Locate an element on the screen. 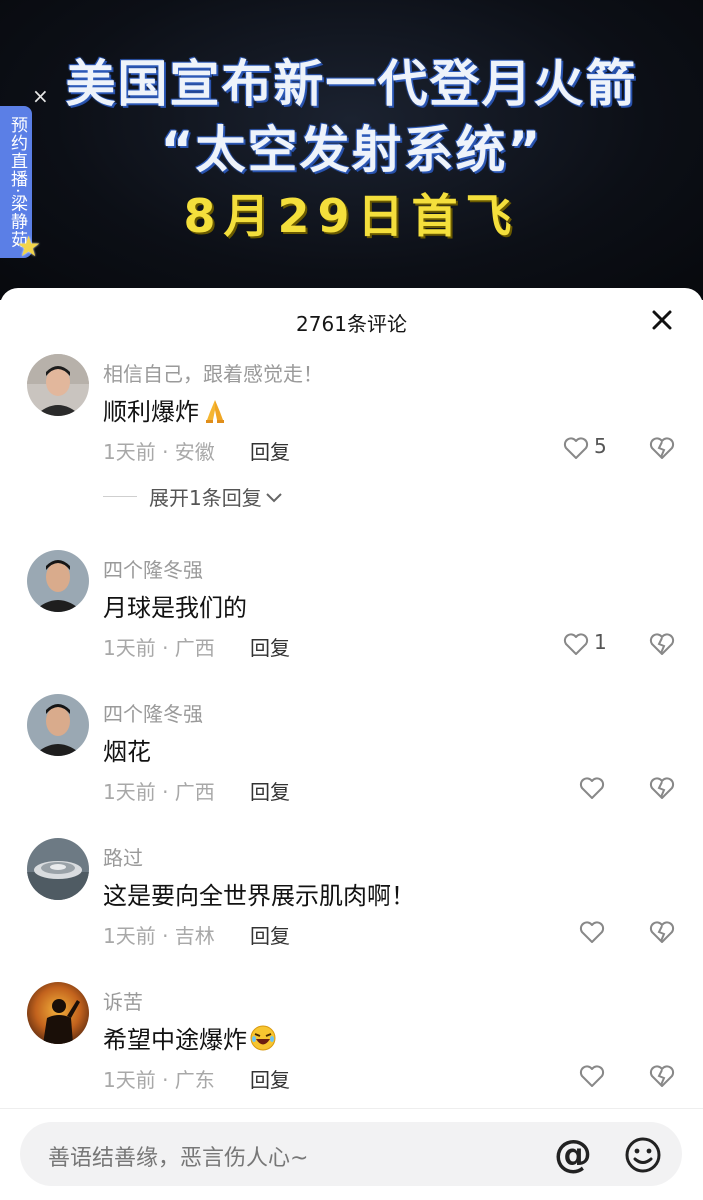 The image size is (703, 1200). comment-username: 诉苦 is located at coordinates (123, 1000).